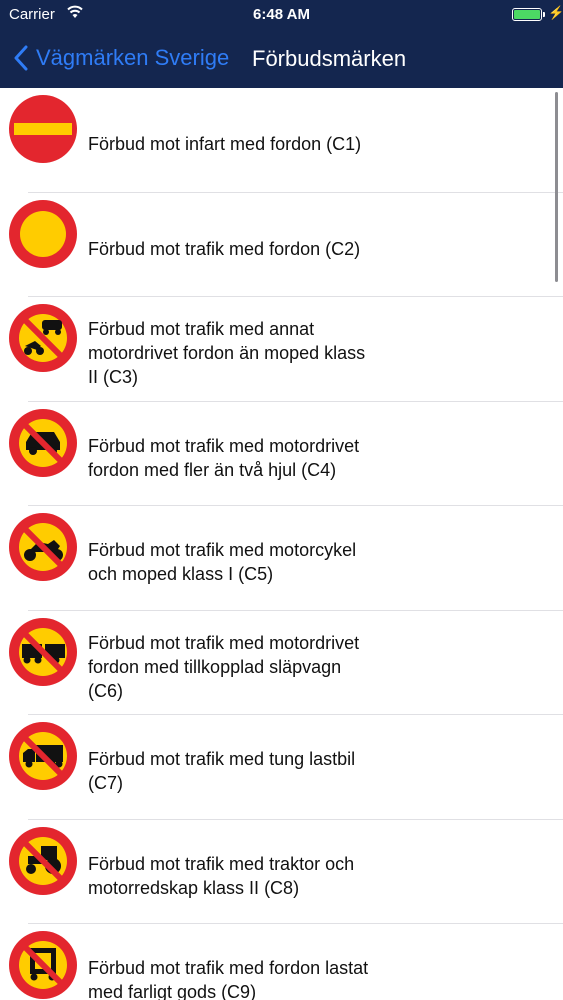 The image size is (563, 1000). I want to click on sign-label: Förbud mot infart med fordon (C1), so click(225, 144).